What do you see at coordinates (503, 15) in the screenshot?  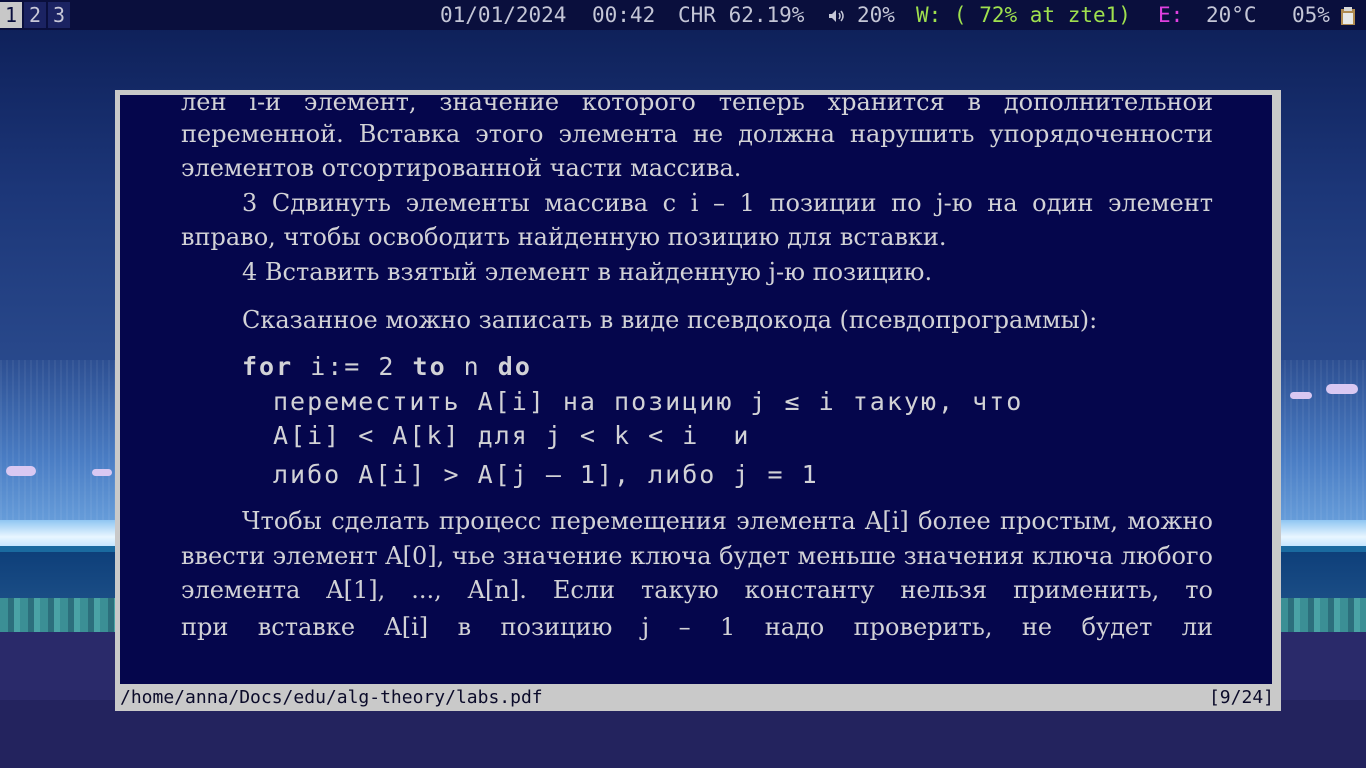 I see `date-text: 01/01/2024` at bounding box center [503, 15].